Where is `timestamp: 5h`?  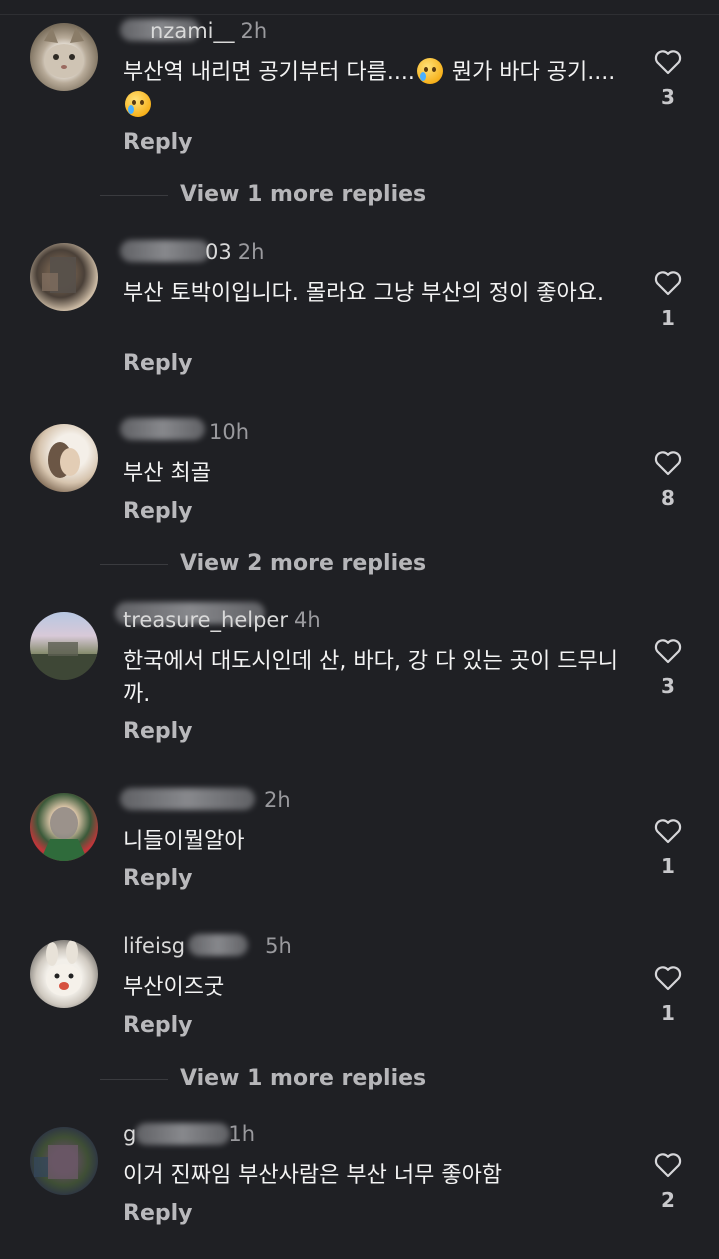 timestamp: 5h is located at coordinates (278, 946).